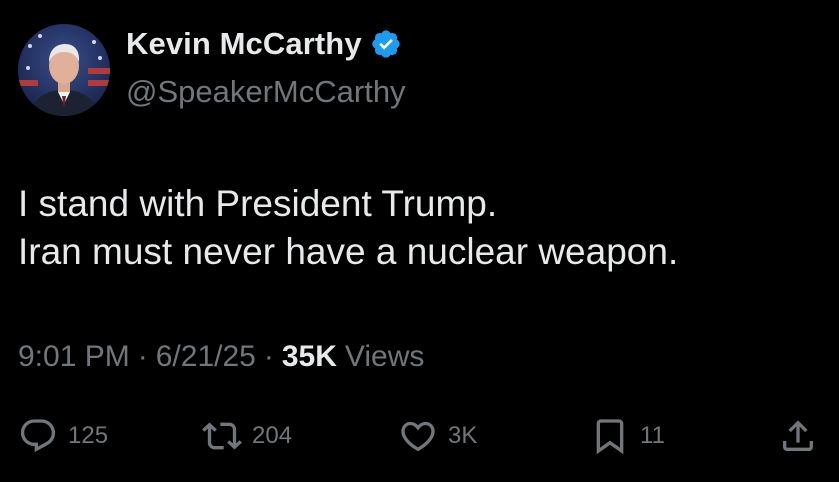 The width and height of the screenshot is (839, 482). What do you see at coordinates (258, 203) in the screenshot?
I see `tweet-text-line: I stand with President Trump.` at bounding box center [258, 203].